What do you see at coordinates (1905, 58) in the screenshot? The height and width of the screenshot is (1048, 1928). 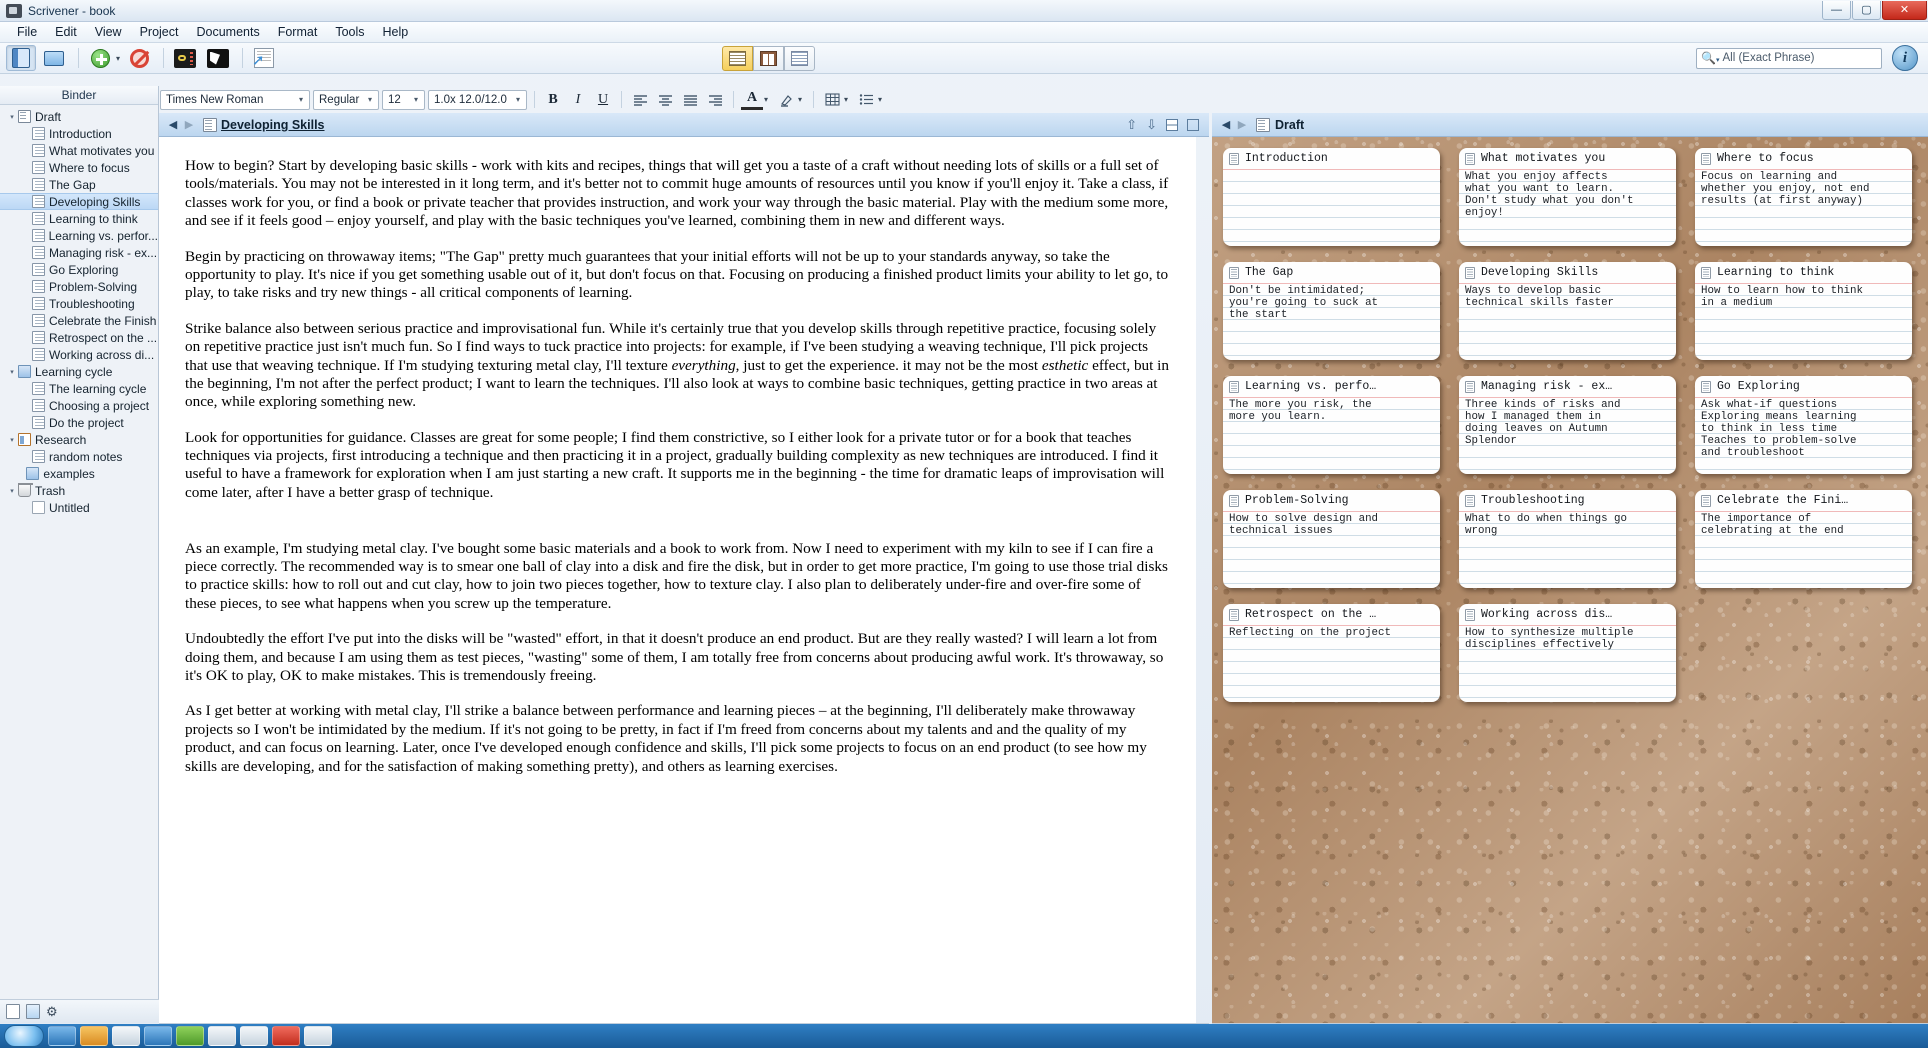 I see `inspector-button: i` at bounding box center [1905, 58].